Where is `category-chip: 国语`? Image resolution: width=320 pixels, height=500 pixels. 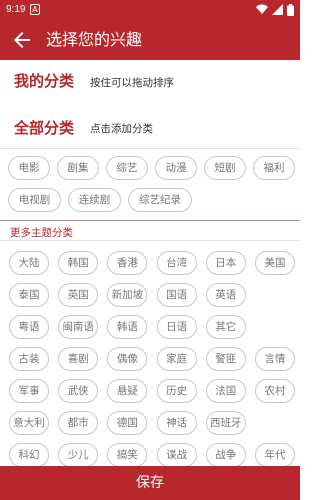 category-chip: 国语 is located at coordinates (176, 295).